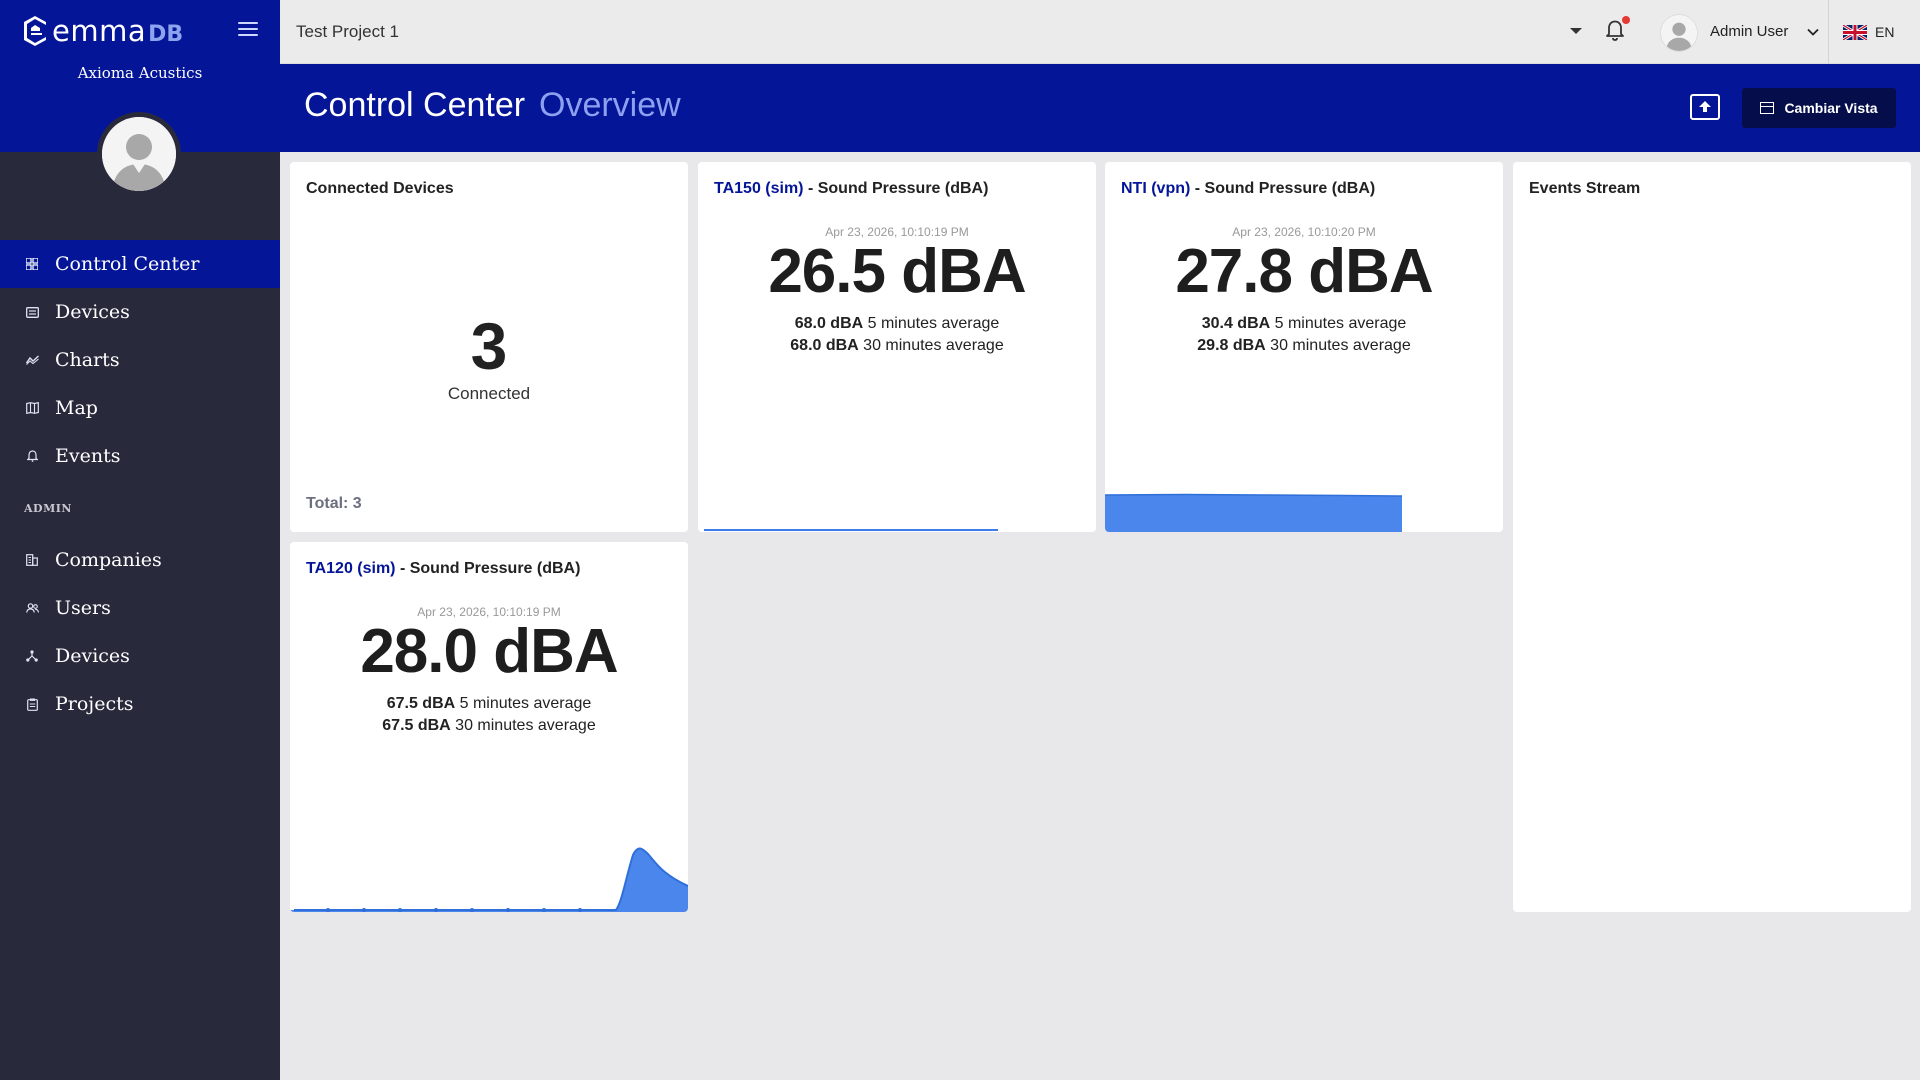 The width and height of the screenshot is (1920, 1080). Describe the element at coordinates (1884, 32) in the screenshot. I see `language-selector: EN` at that location.